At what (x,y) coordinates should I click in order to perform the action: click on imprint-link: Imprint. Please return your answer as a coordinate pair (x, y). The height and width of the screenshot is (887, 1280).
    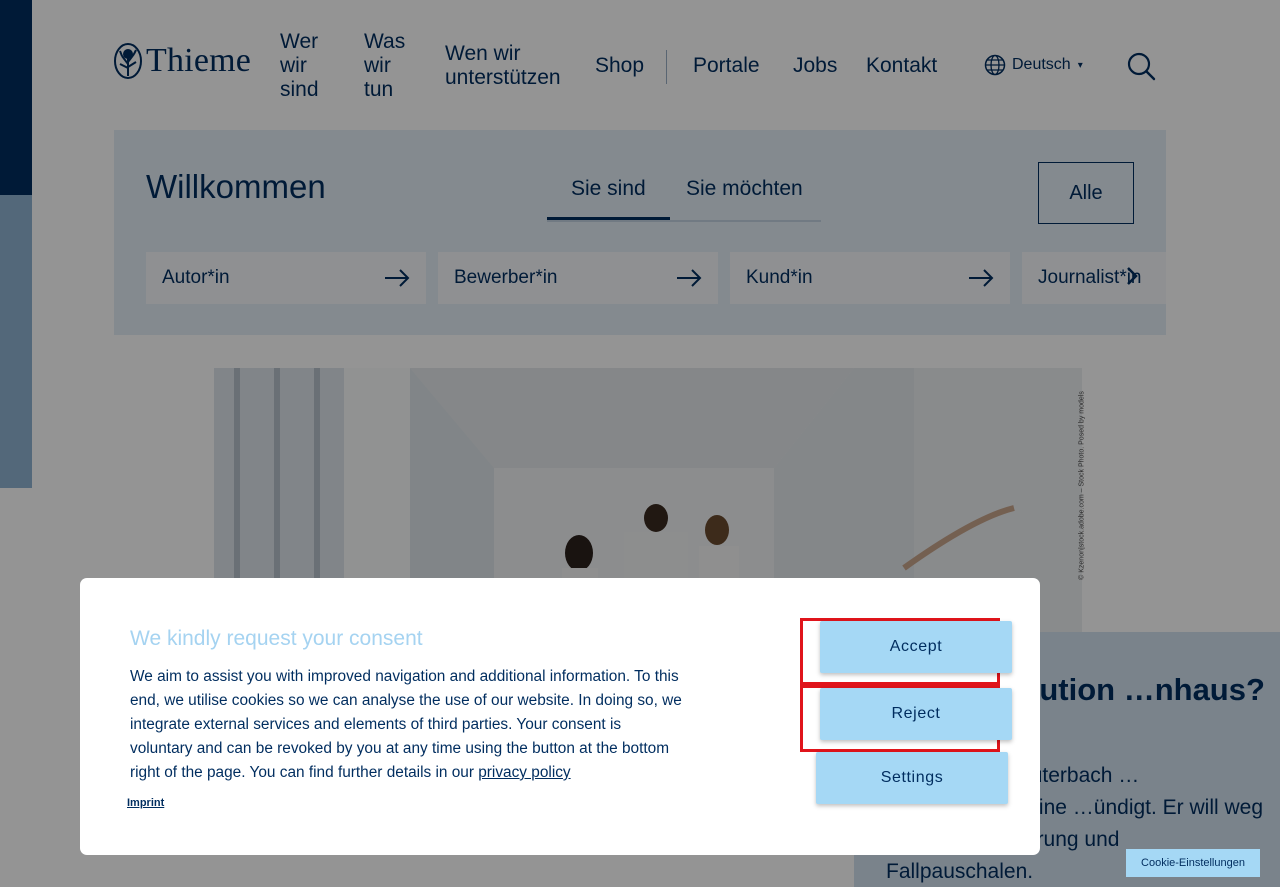
    Looking at the image, I should click on (145, 803).